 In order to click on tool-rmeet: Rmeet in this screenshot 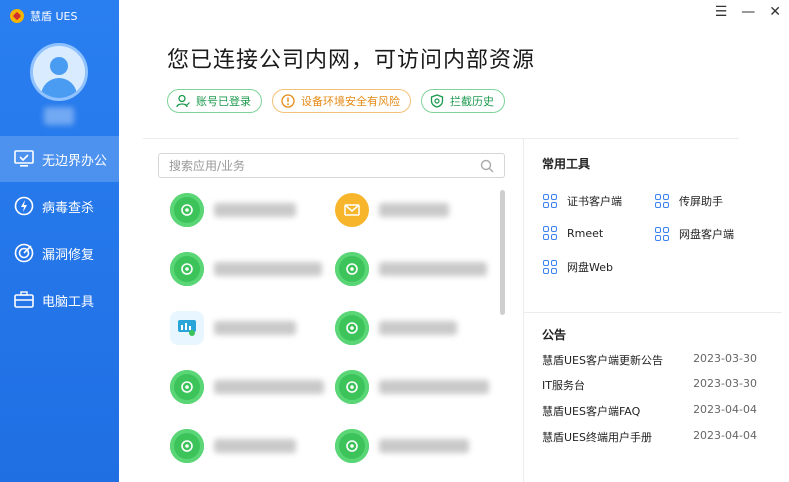, I will do `click(573, 233)`.